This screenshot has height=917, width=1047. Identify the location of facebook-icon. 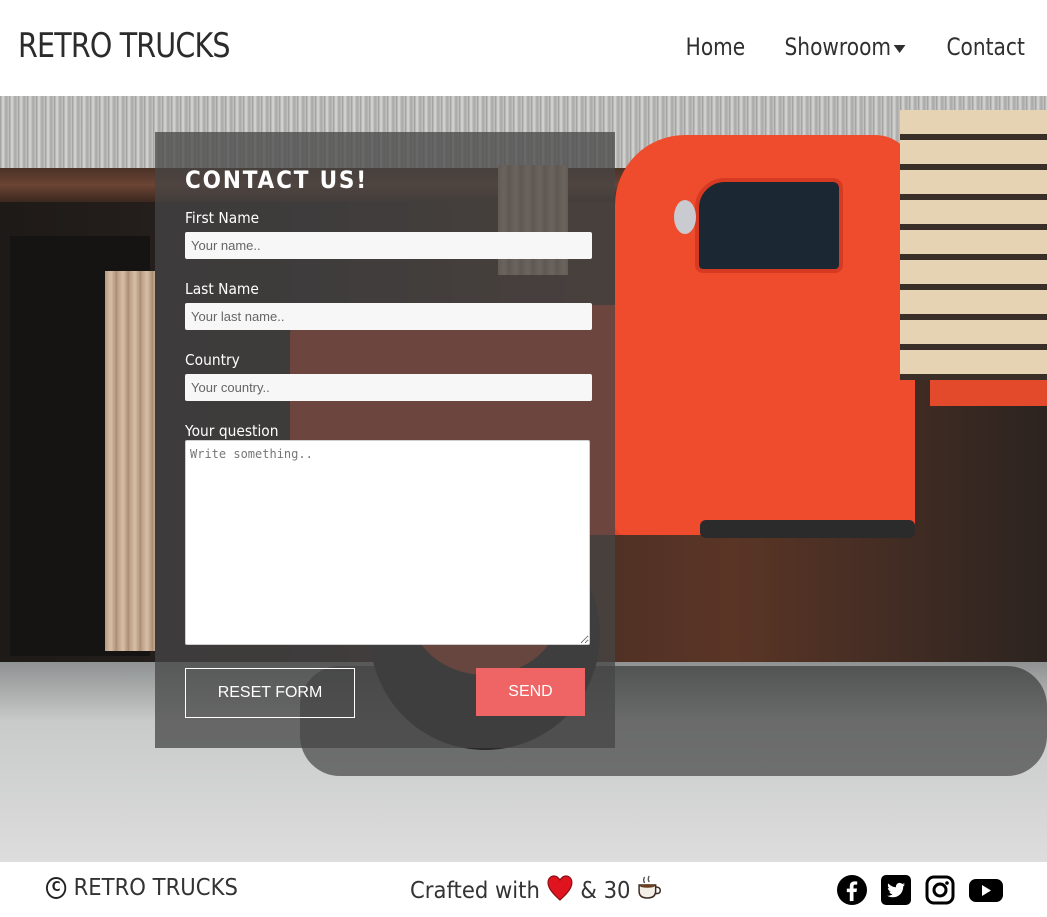
(852, 890).